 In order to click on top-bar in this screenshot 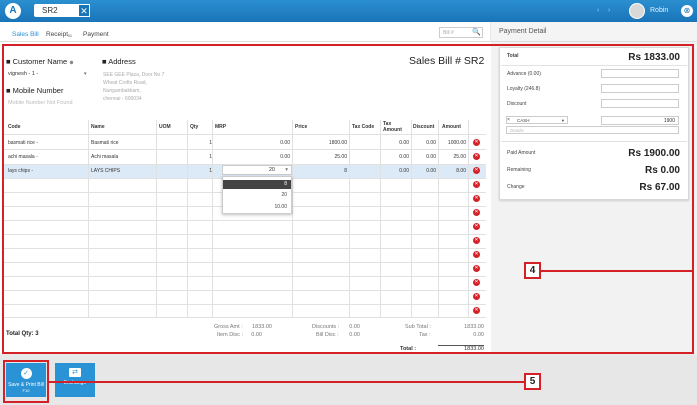, I will do `click(348, 11)`.